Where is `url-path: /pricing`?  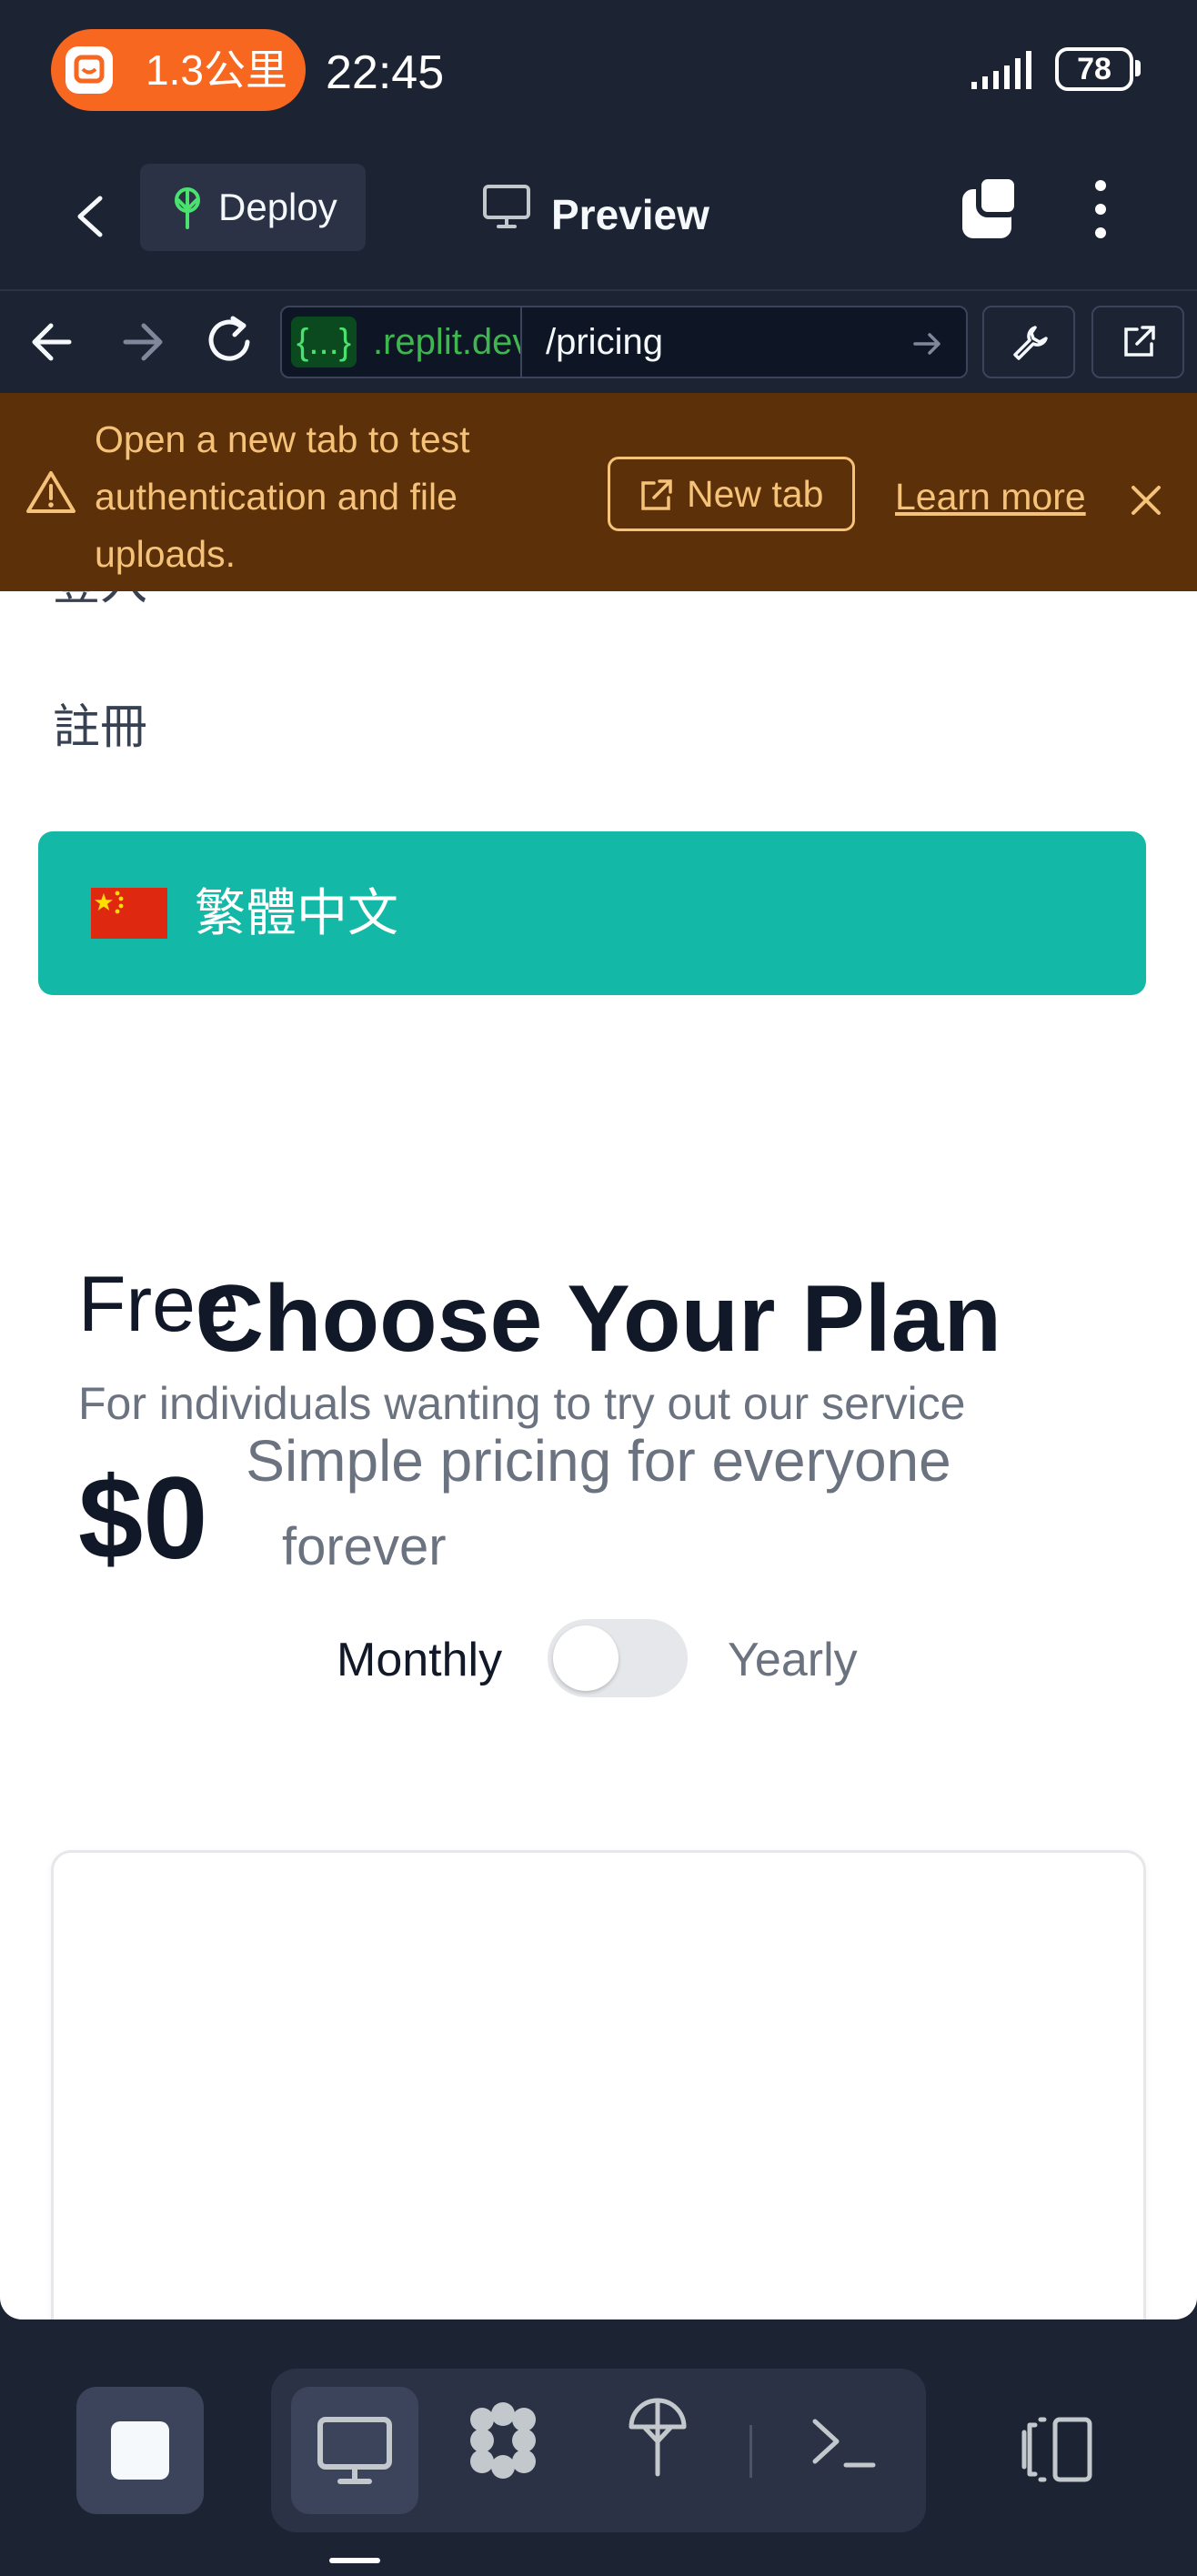 url-path: /pricing is located at coordinates (604, 342).